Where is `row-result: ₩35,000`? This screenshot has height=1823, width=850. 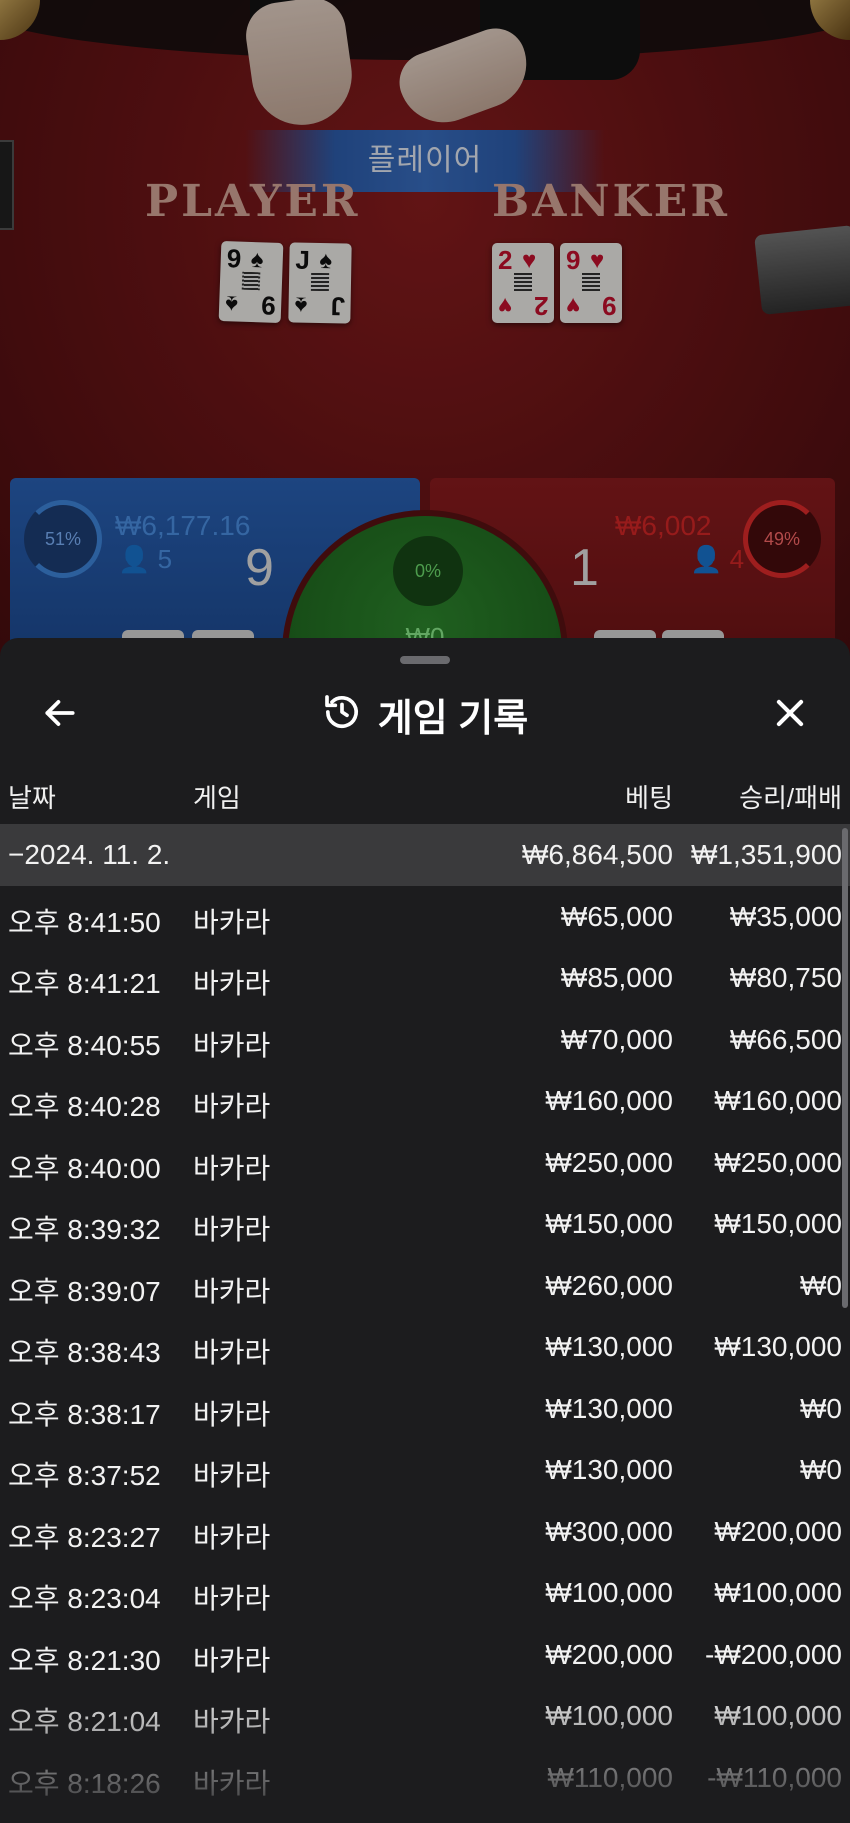
row-result: ₩35,000 is located at coordinates (785, 916).